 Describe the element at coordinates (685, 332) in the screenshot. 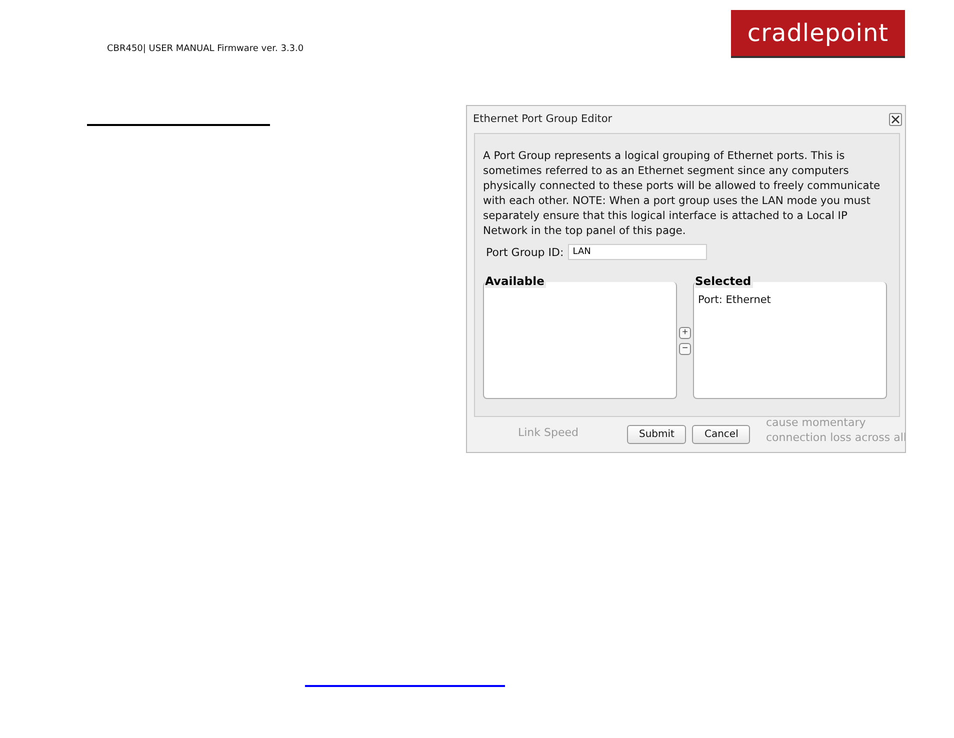

I see `move-button: +` at that location.